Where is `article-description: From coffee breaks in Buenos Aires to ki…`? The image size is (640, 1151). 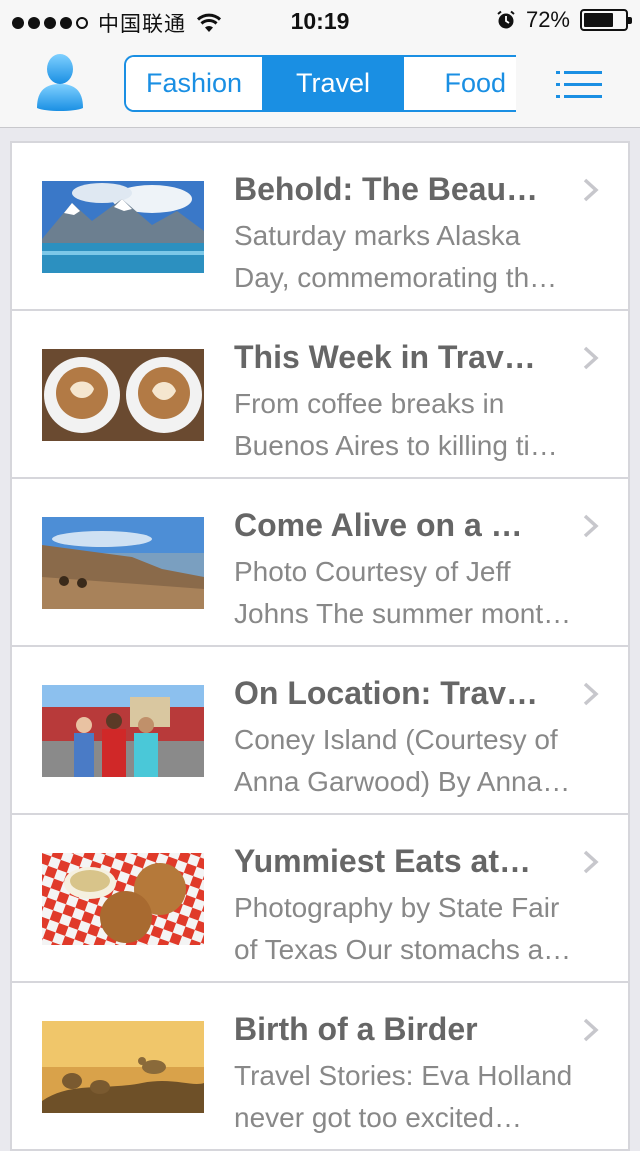
article-description: From coffee breaks in Buenos Aires to ki… is located at coordinates (396, 424).